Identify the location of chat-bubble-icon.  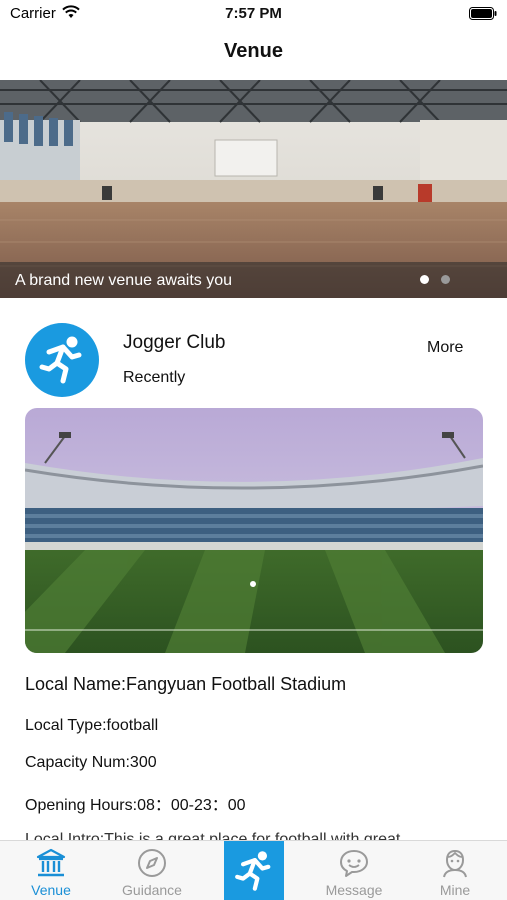
(354, 863).